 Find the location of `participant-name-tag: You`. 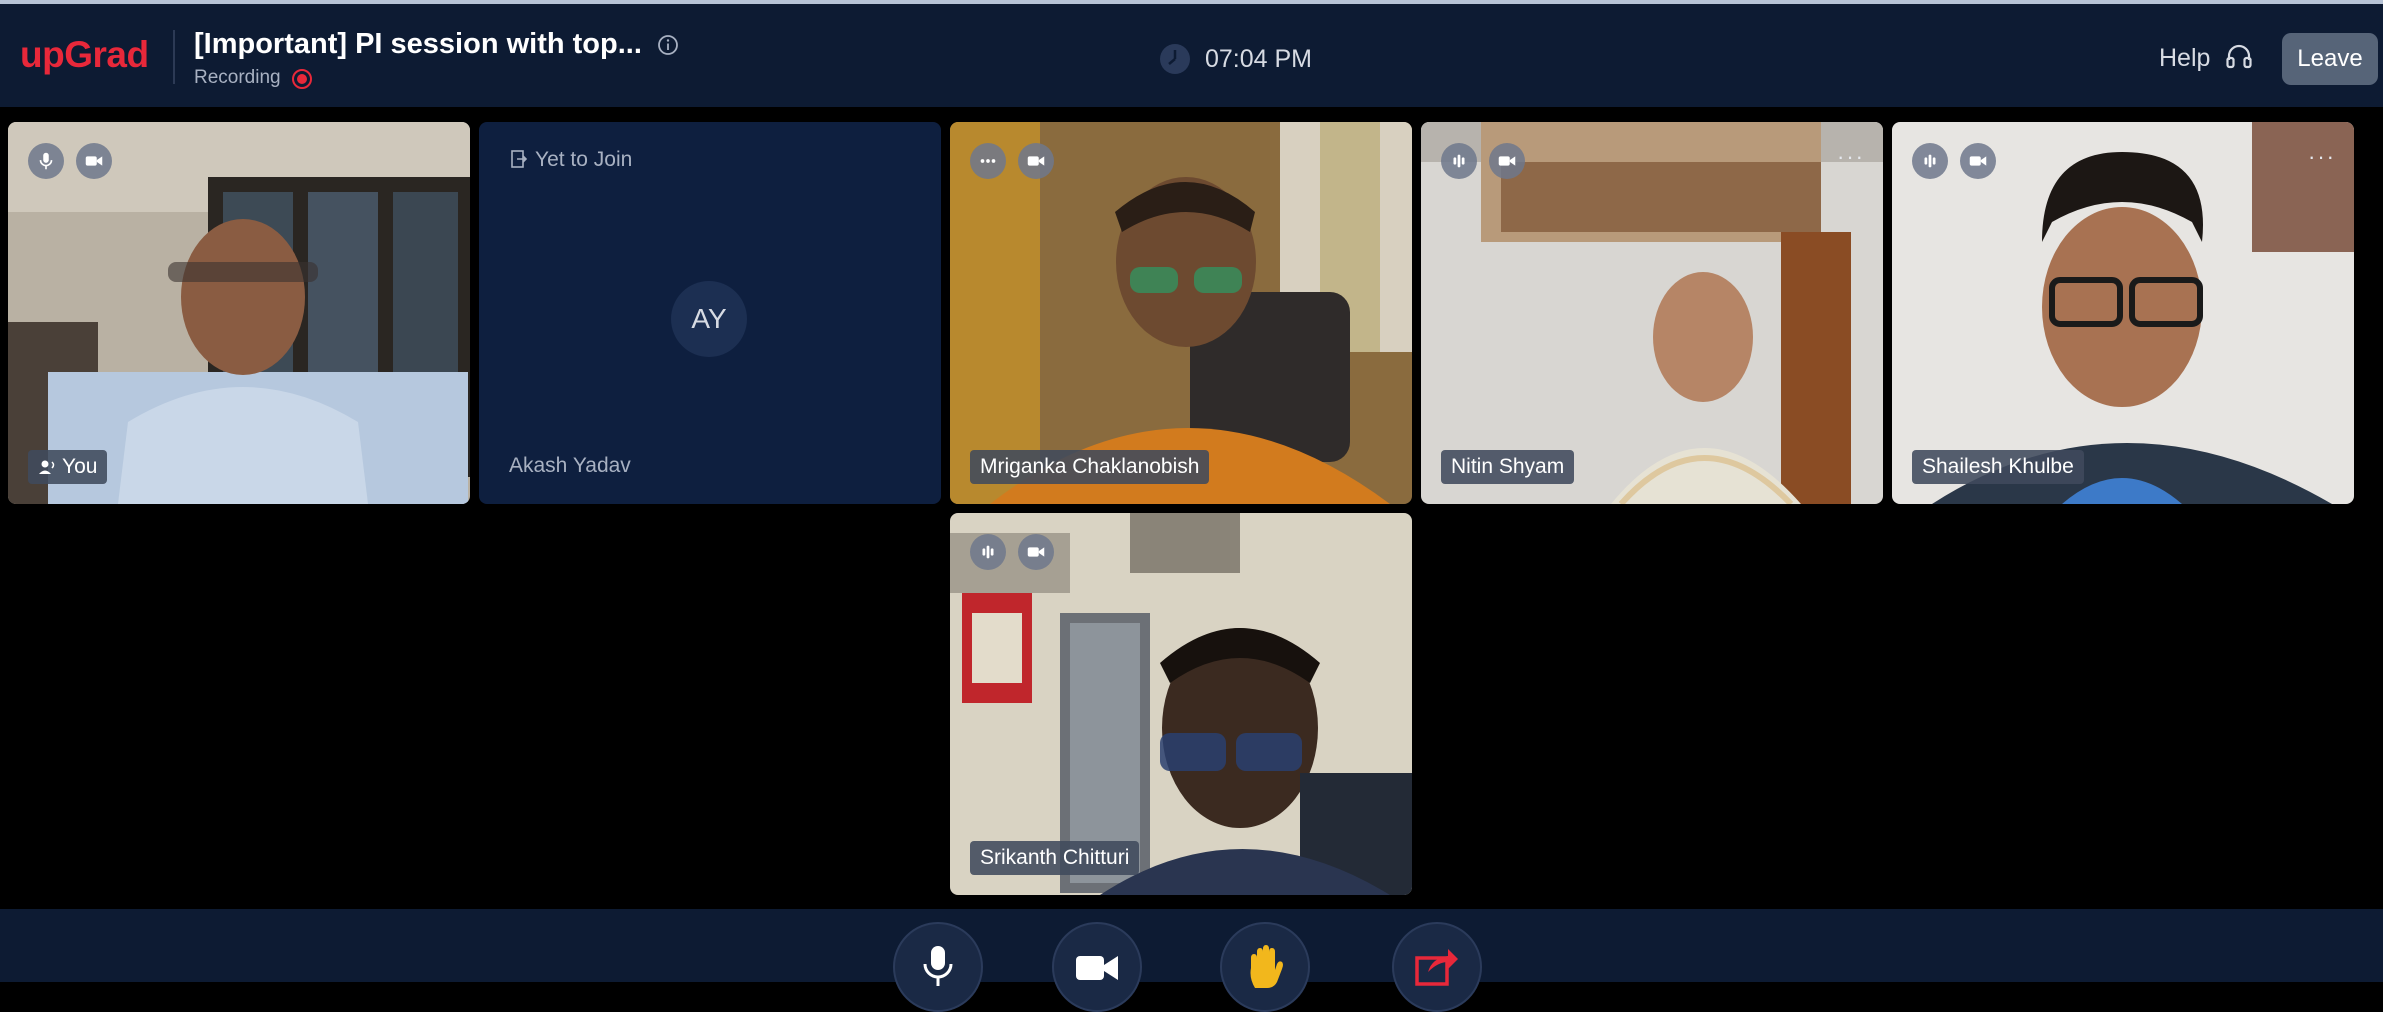

participant-name-tag: You is located at coordinates (68, 467).